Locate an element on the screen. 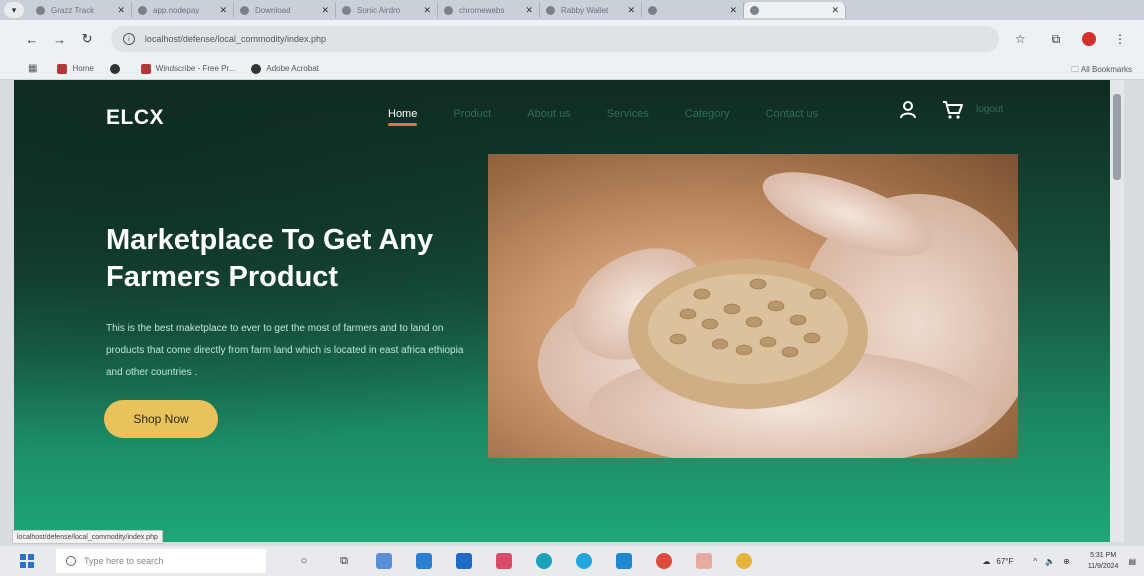  tab-title: Grazz Track is located at coordinates (73, 10).